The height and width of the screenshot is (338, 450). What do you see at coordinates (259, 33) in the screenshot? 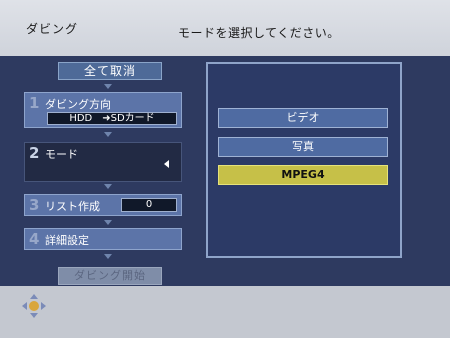
I see `instruction-text: モードを選択してください。` at bounding box center [259, 33].